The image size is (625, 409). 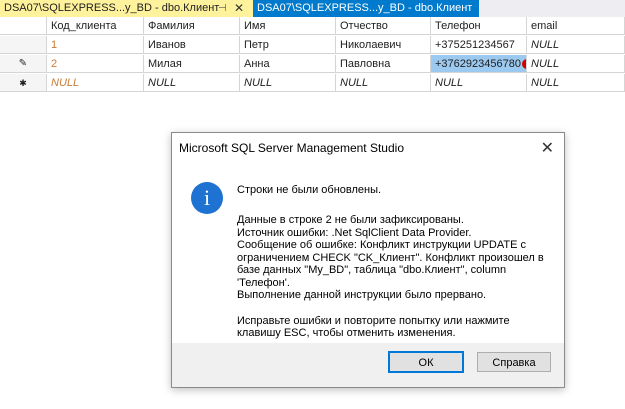 I want to click on column-header: Отчество, so click(x=383, y=26).